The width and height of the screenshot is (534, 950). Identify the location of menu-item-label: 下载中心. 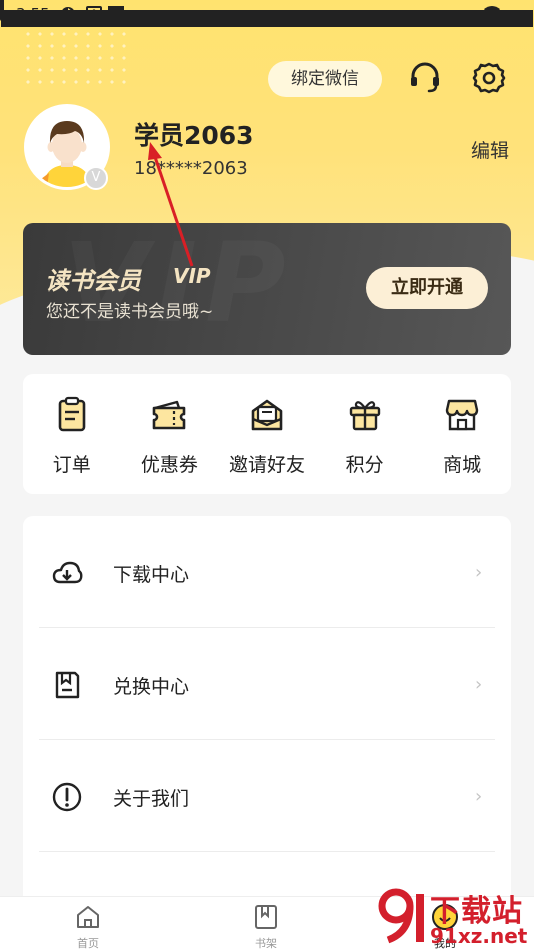
(151, 575).